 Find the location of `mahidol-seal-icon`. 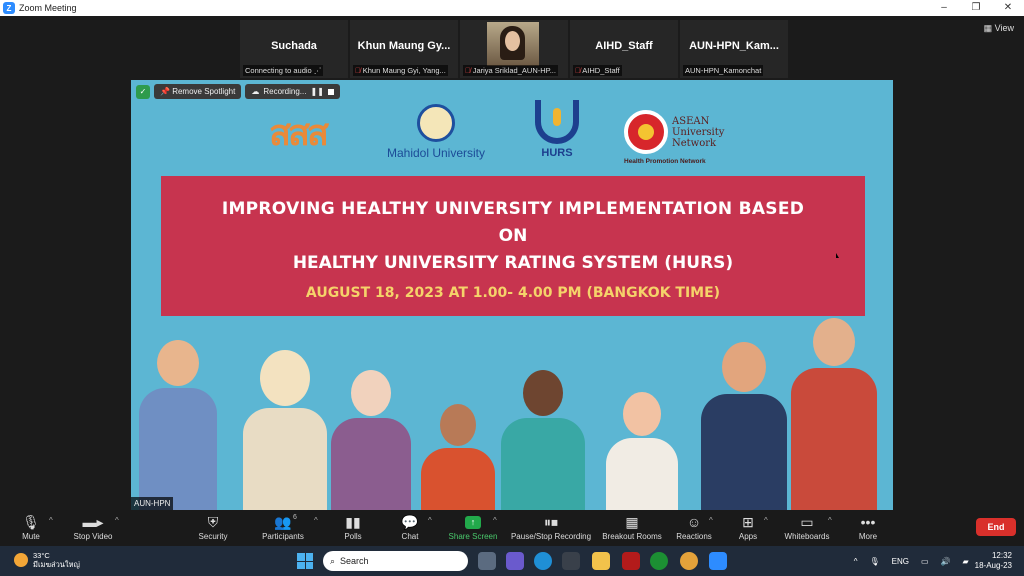

mahidol-seal-icon is located at coordinates (436, 123).